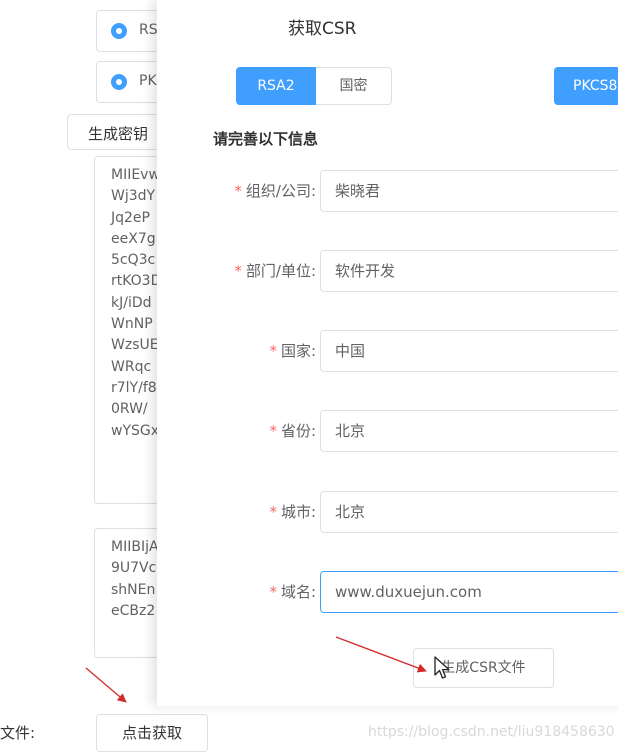  Describe the element at coordinates (280, 191) in the screenshot. I see `form-label-text: 组织/公司:` at that location.